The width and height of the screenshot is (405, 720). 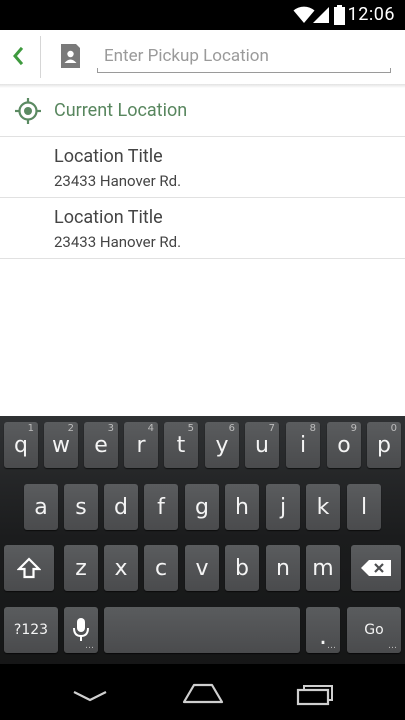 I want to click on shift-icon, so click(x=29, y=568).